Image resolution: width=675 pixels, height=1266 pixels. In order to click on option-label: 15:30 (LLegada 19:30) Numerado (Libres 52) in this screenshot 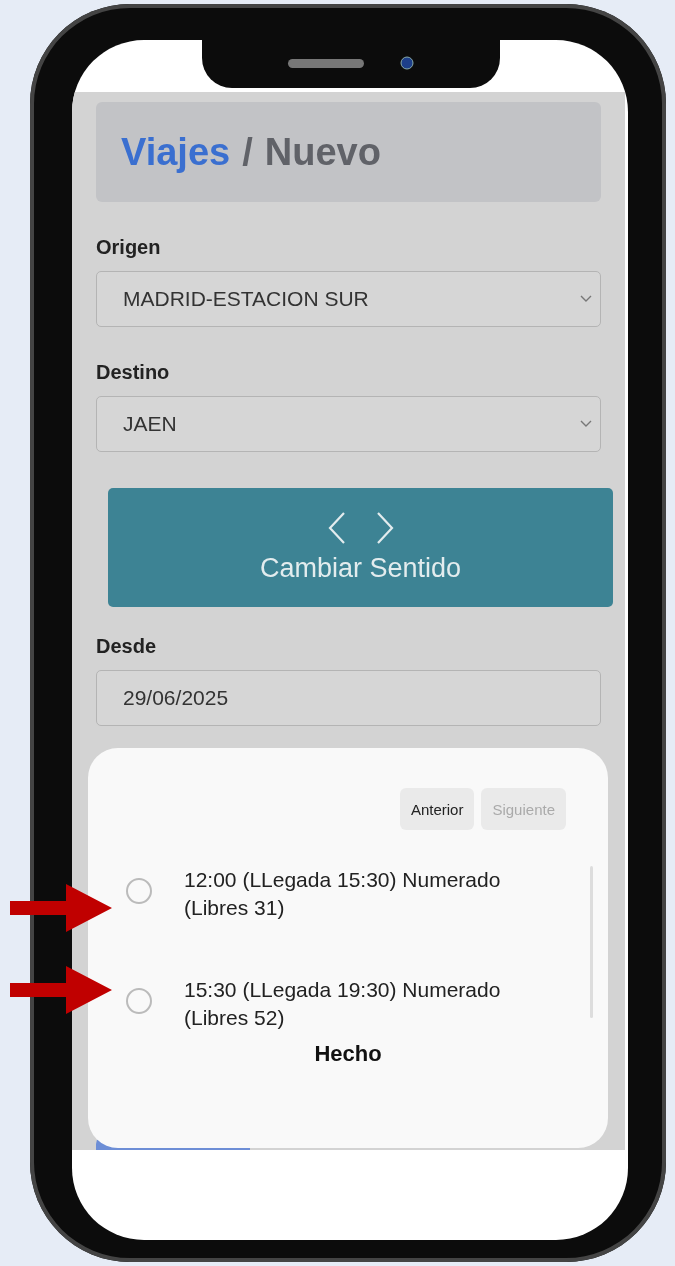, I will do `click(364, 1004)`.